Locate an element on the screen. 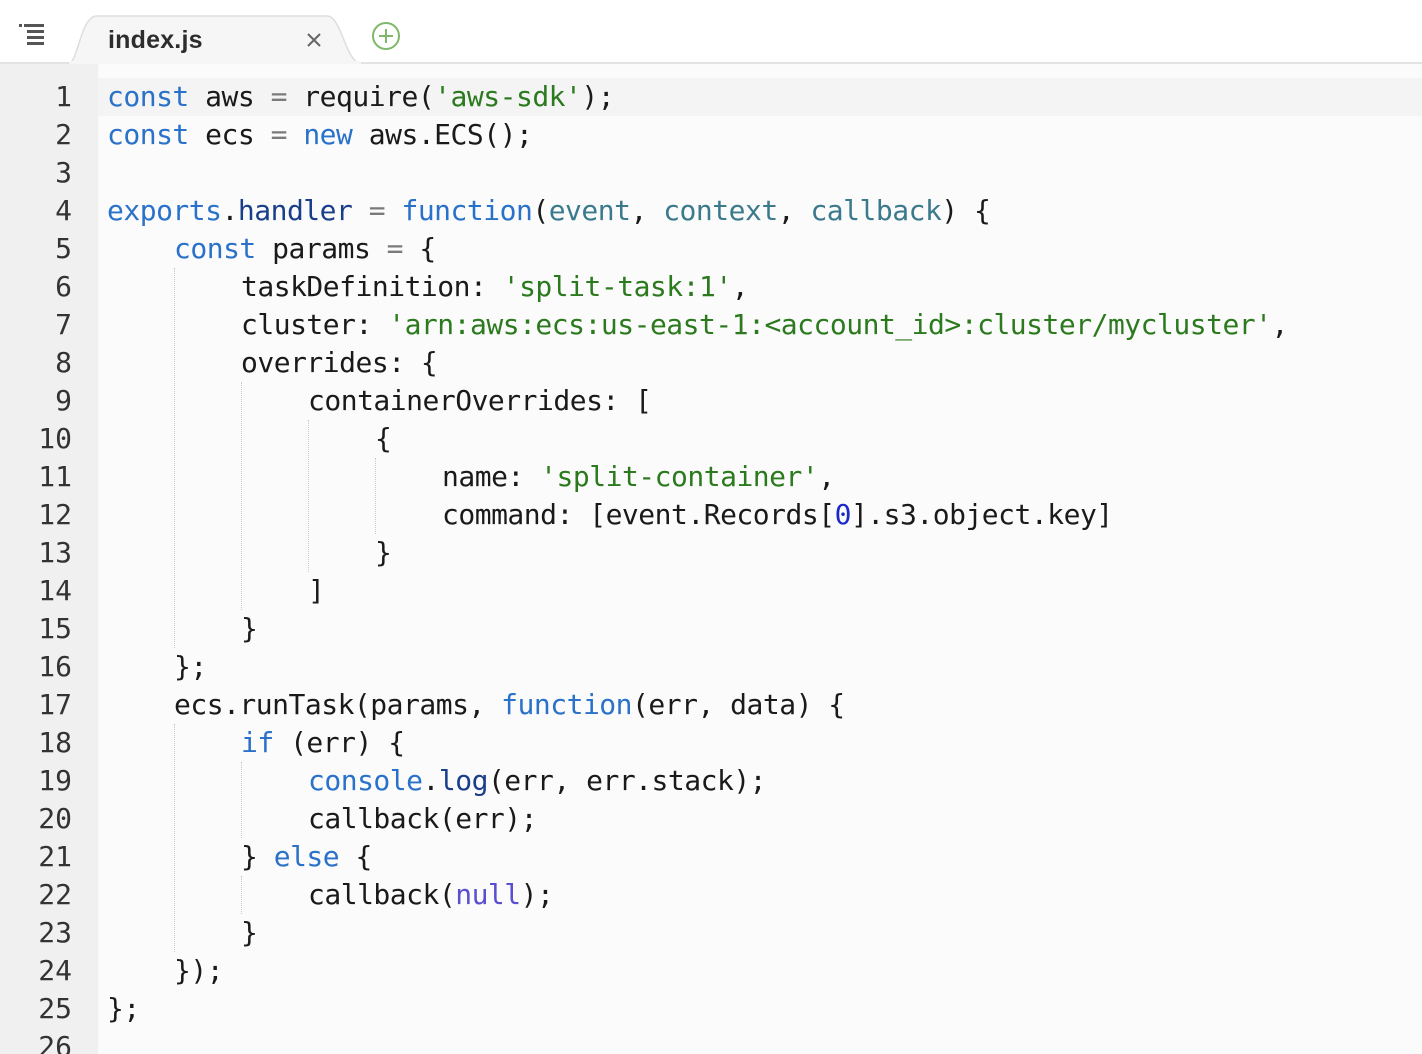 The height and width of the screenshot is (1054, 1422). code-line: containerOverrides: [ is located at coordinates (480, 401).